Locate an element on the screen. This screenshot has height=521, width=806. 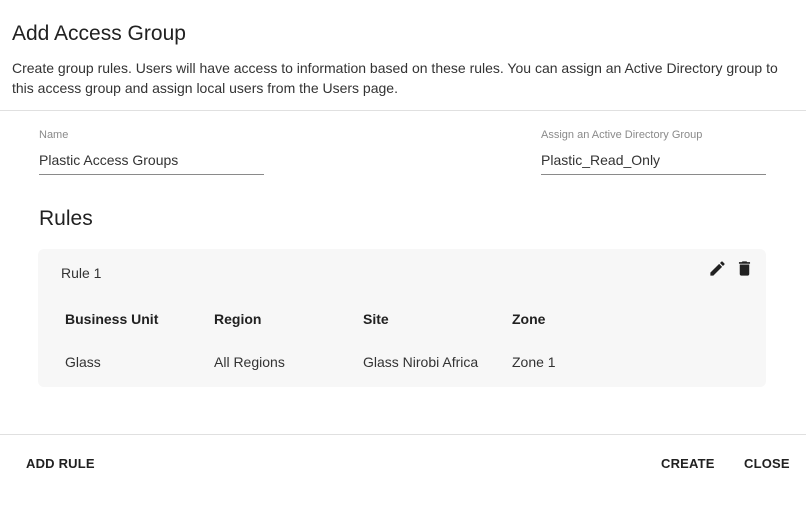
rule-title: Rule 1 is located at coordinates (81, 273).